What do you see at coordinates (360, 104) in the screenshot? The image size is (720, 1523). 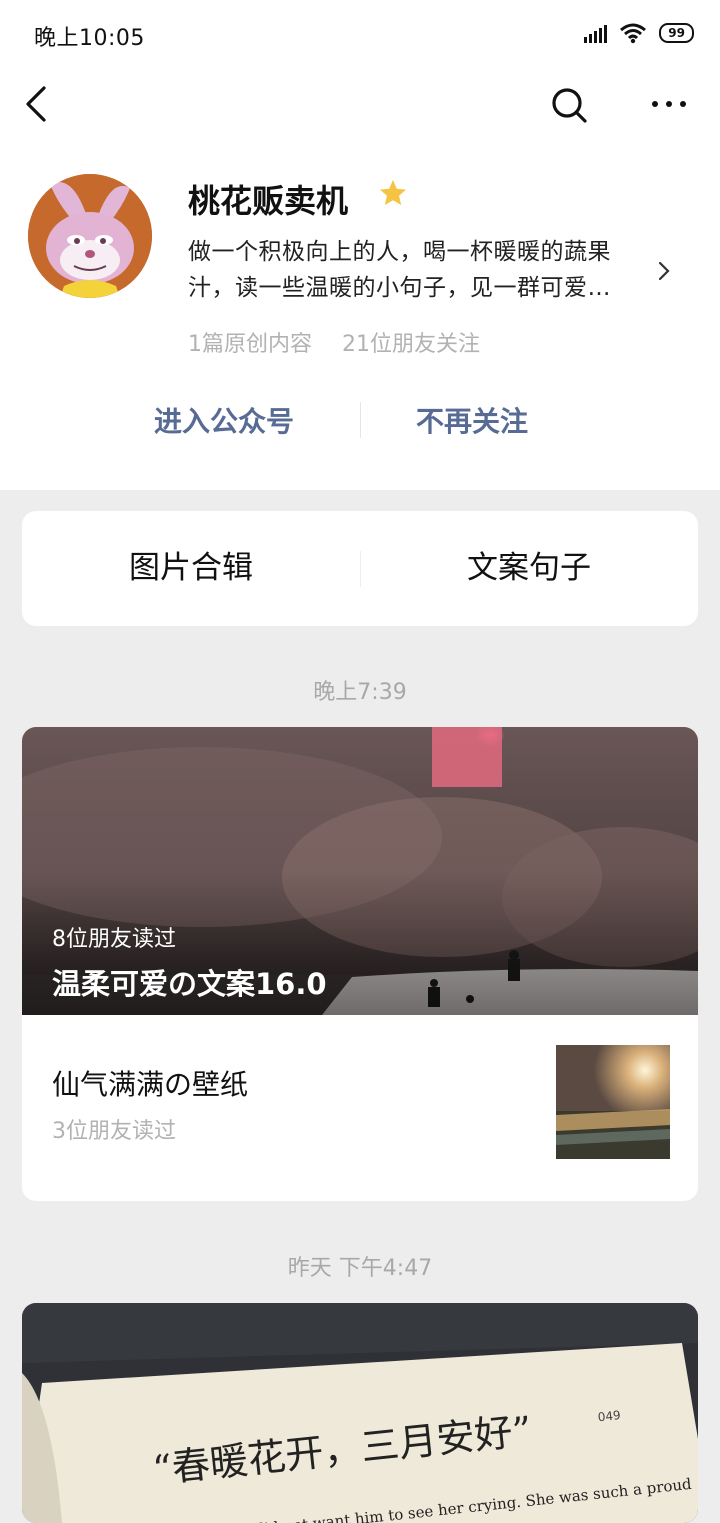 I see `nav-bar` at bounding box center [360, 104].